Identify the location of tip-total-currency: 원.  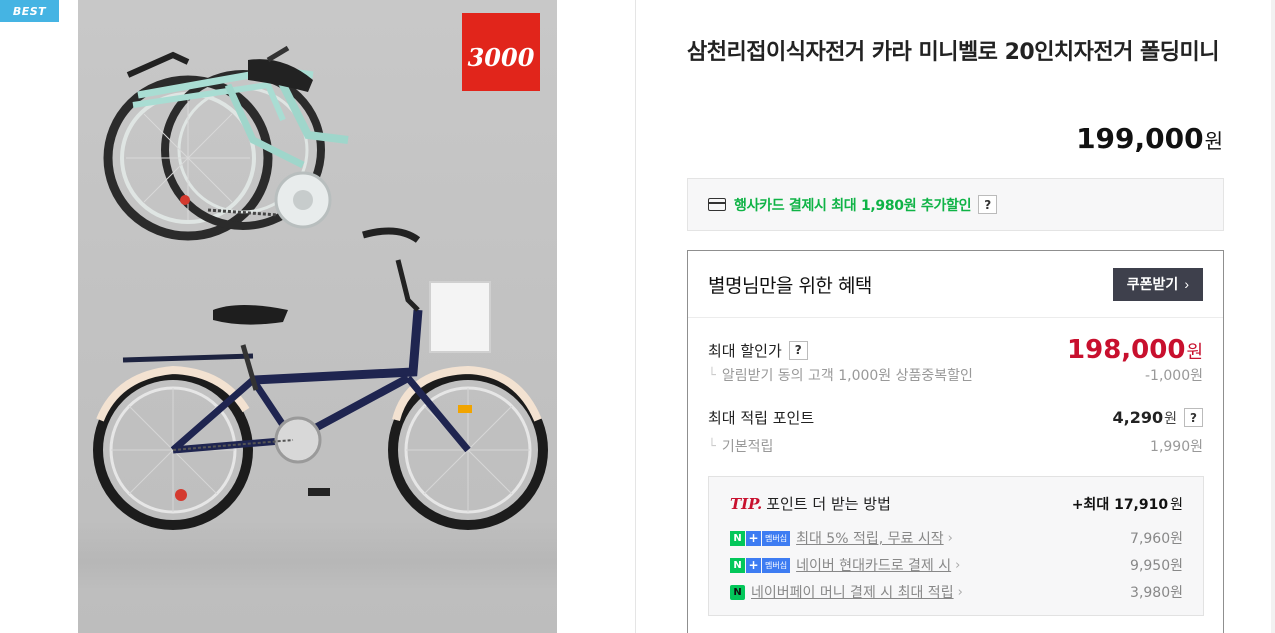
(1176, 504).